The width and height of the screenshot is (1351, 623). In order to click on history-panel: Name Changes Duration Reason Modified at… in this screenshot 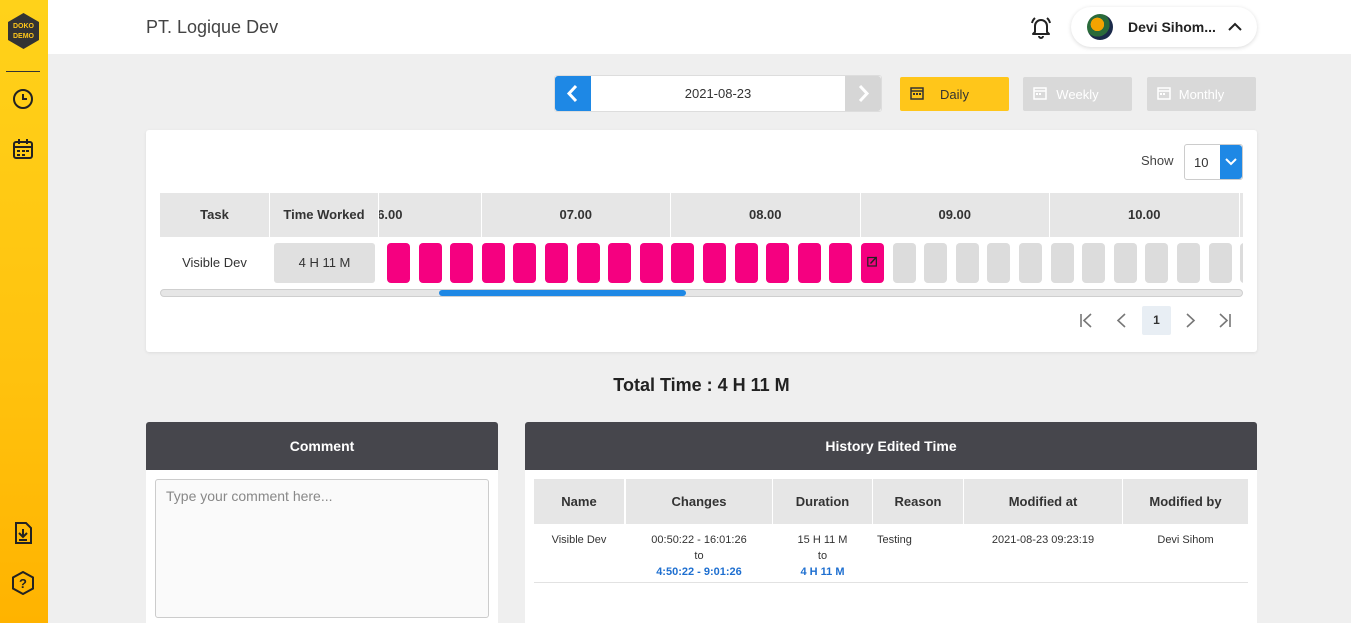, I will do `click(891, 546)`.